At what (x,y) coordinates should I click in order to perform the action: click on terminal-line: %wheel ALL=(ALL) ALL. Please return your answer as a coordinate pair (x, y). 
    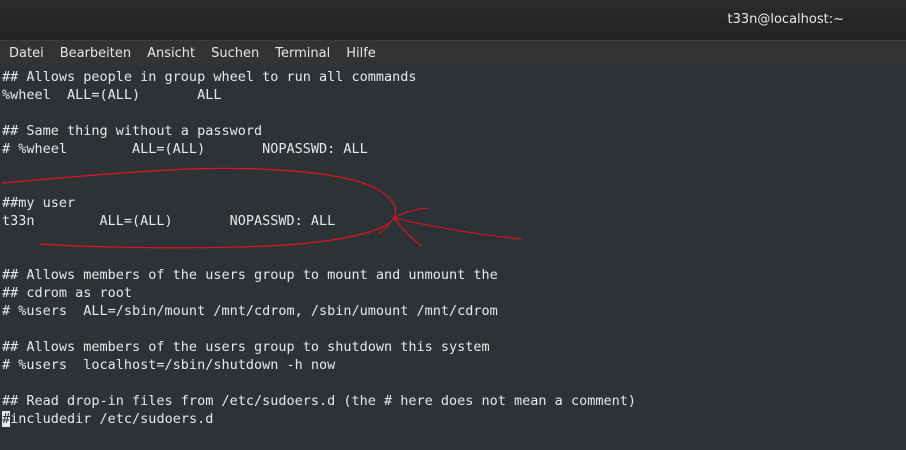
    Looking at the image, I should click on (112, 95).